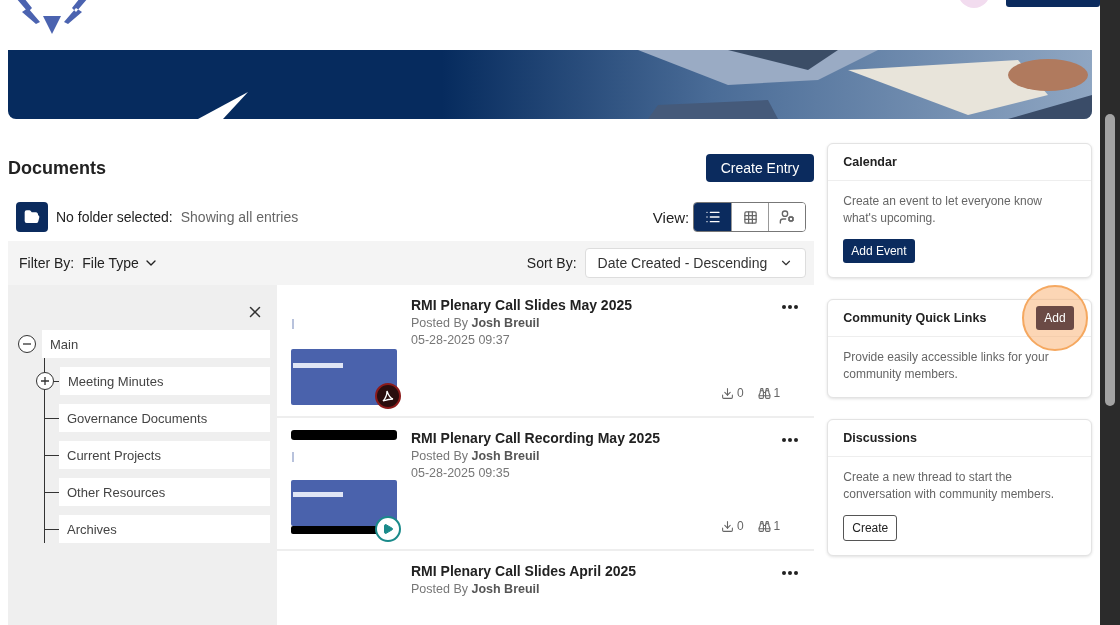 The width and height of the screenshot is (1120, 625). Describe the element at coordinates (551, 263) in the screenshot. I see `sort-label: Sort By:` at that location.